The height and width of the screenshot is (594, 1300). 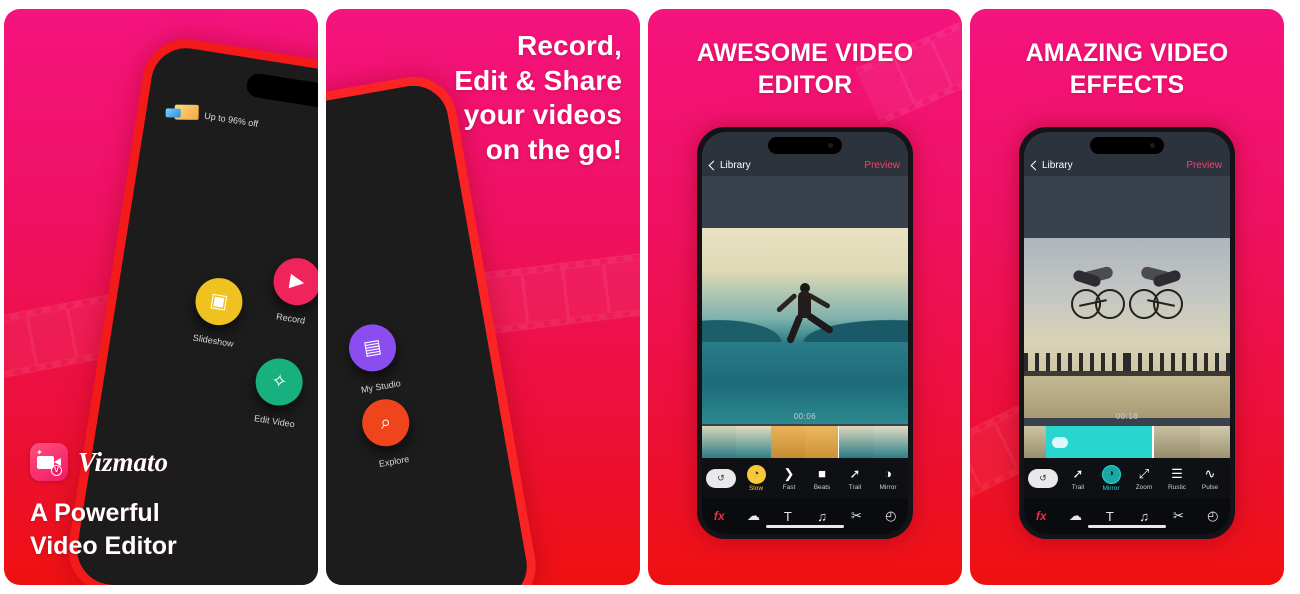 I want to click on ticket-icon, so click(x=186, y=112).